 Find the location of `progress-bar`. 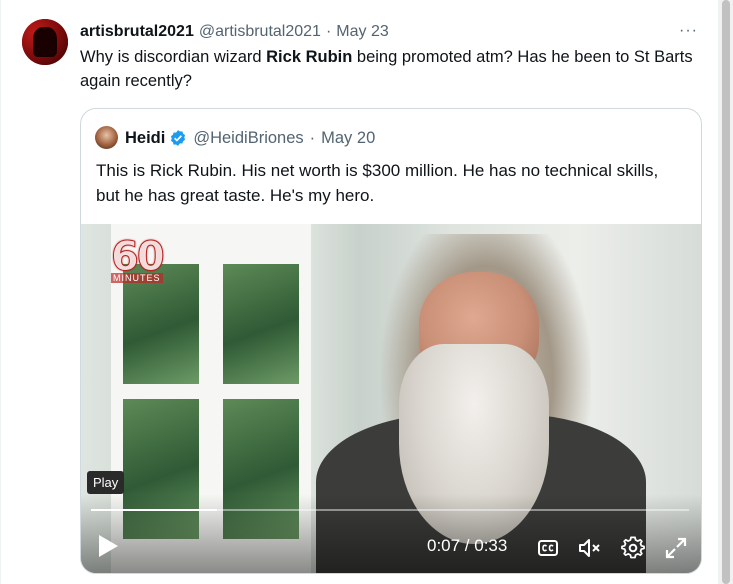

progress-bar is located at coordinates (390, 510).